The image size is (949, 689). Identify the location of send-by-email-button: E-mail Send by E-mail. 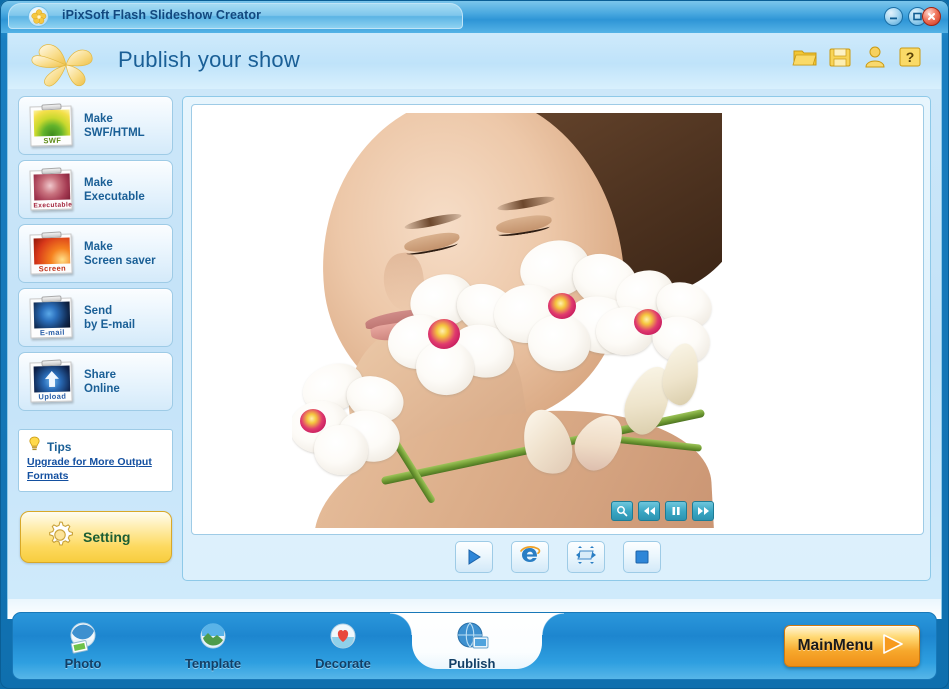
(95, 317).